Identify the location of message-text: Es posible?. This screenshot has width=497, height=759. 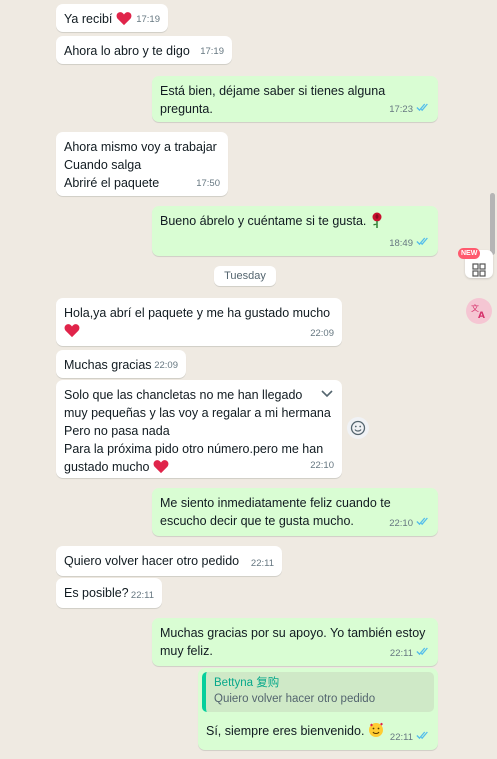
(96, 593).